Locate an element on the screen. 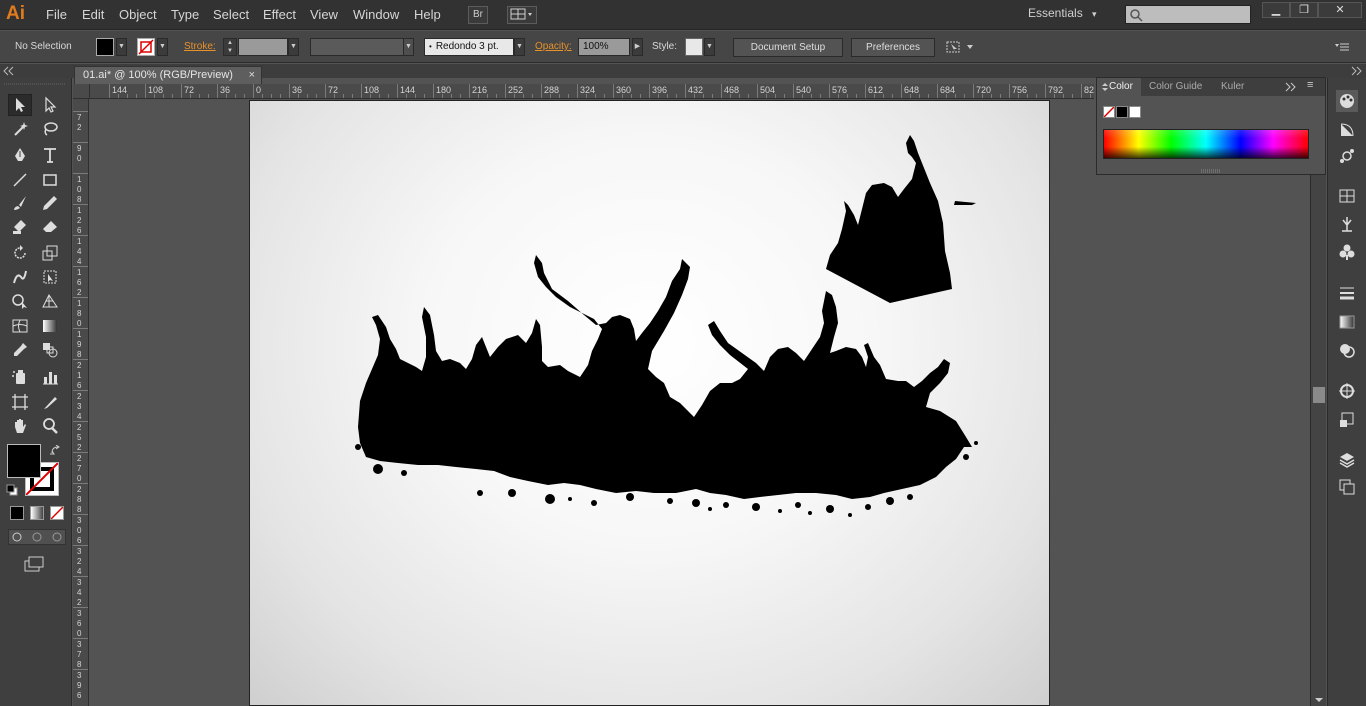 The image size is (1366, 706). fill-swatch is located at coordinates (105, 47).